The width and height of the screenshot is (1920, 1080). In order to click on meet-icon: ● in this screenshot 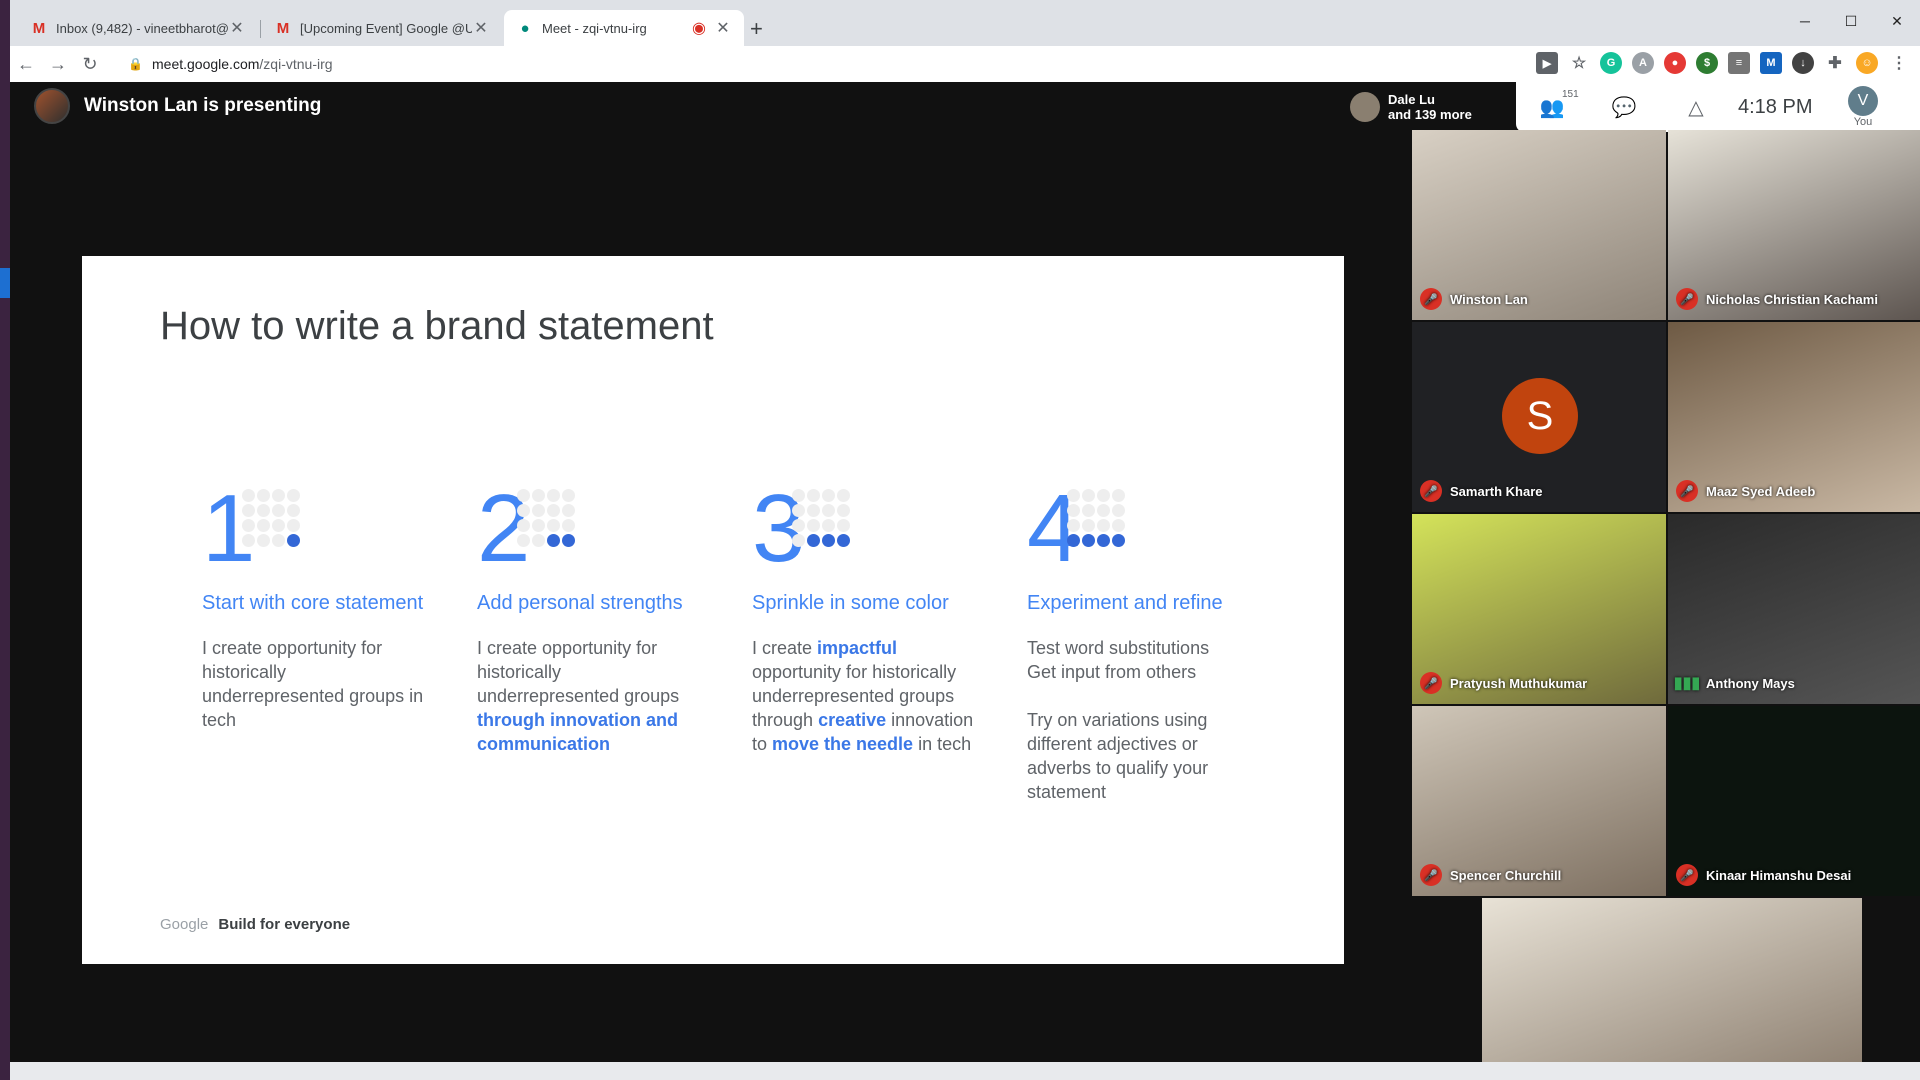, I will do `click(525, 28)`.